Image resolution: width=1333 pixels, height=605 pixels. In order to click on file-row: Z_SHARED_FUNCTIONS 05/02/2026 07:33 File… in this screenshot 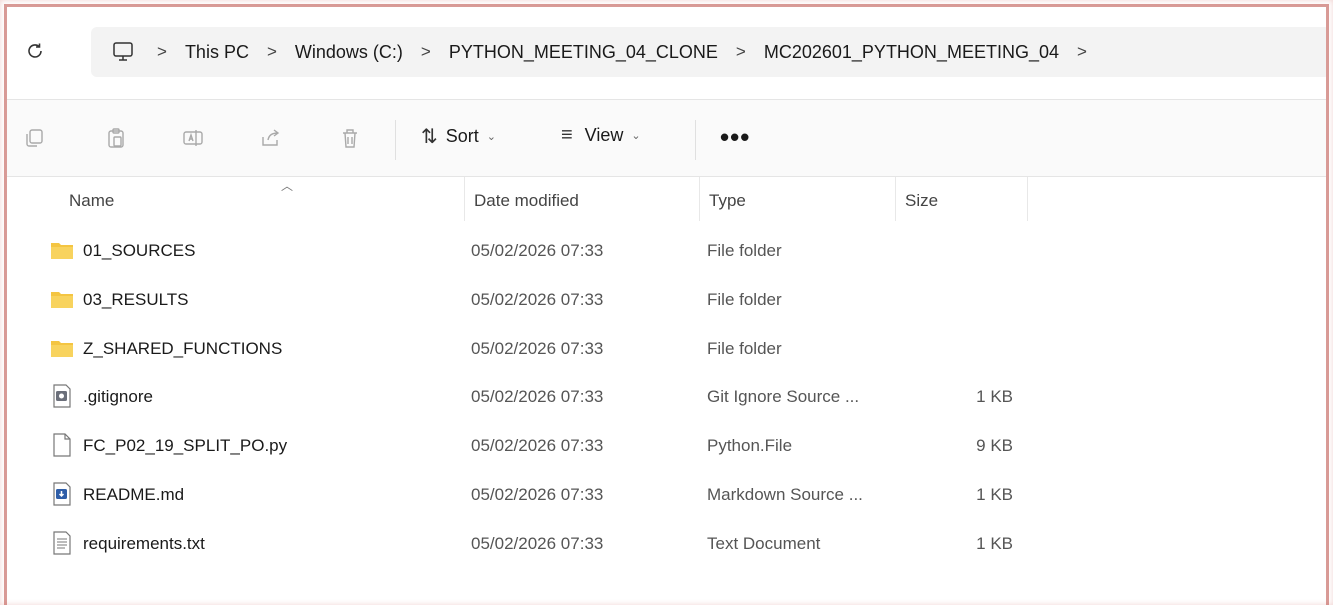, I will do `click(666, 348)`.